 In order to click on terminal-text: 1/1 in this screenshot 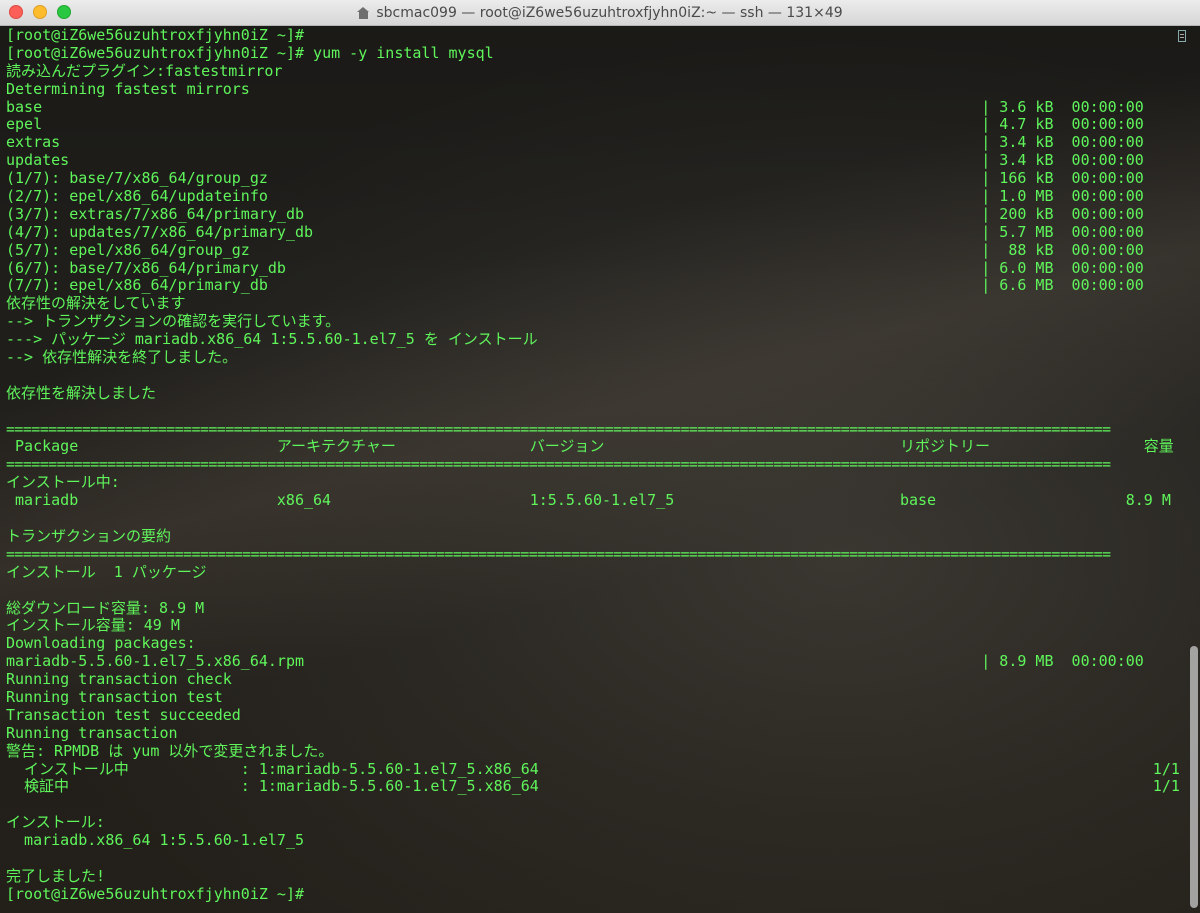, I will do `click(1166, 768)`.